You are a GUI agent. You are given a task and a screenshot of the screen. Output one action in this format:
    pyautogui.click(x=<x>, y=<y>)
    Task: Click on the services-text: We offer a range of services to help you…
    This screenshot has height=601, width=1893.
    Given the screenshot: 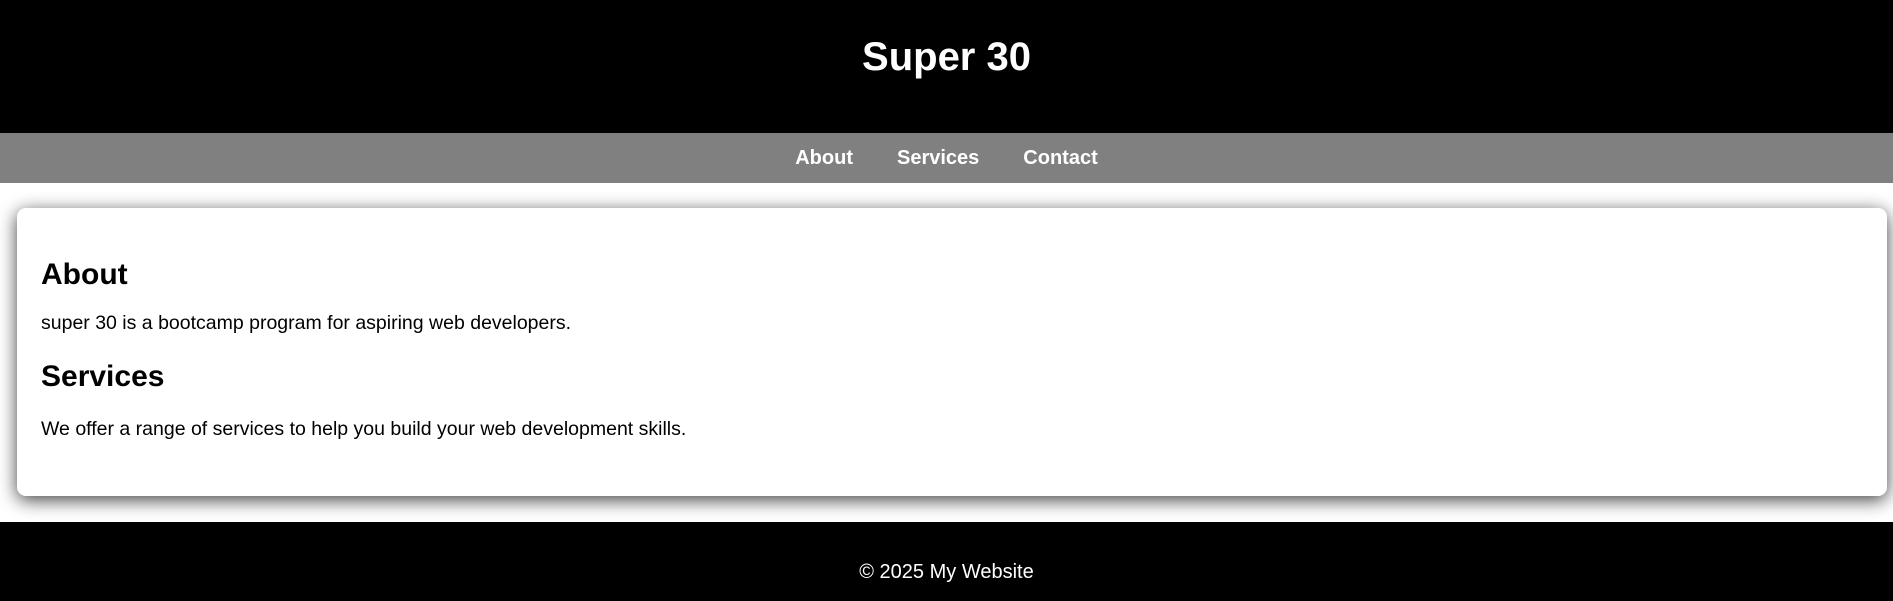 What is the action you would take?
    pyautogui.click(x=364, y=429)
    